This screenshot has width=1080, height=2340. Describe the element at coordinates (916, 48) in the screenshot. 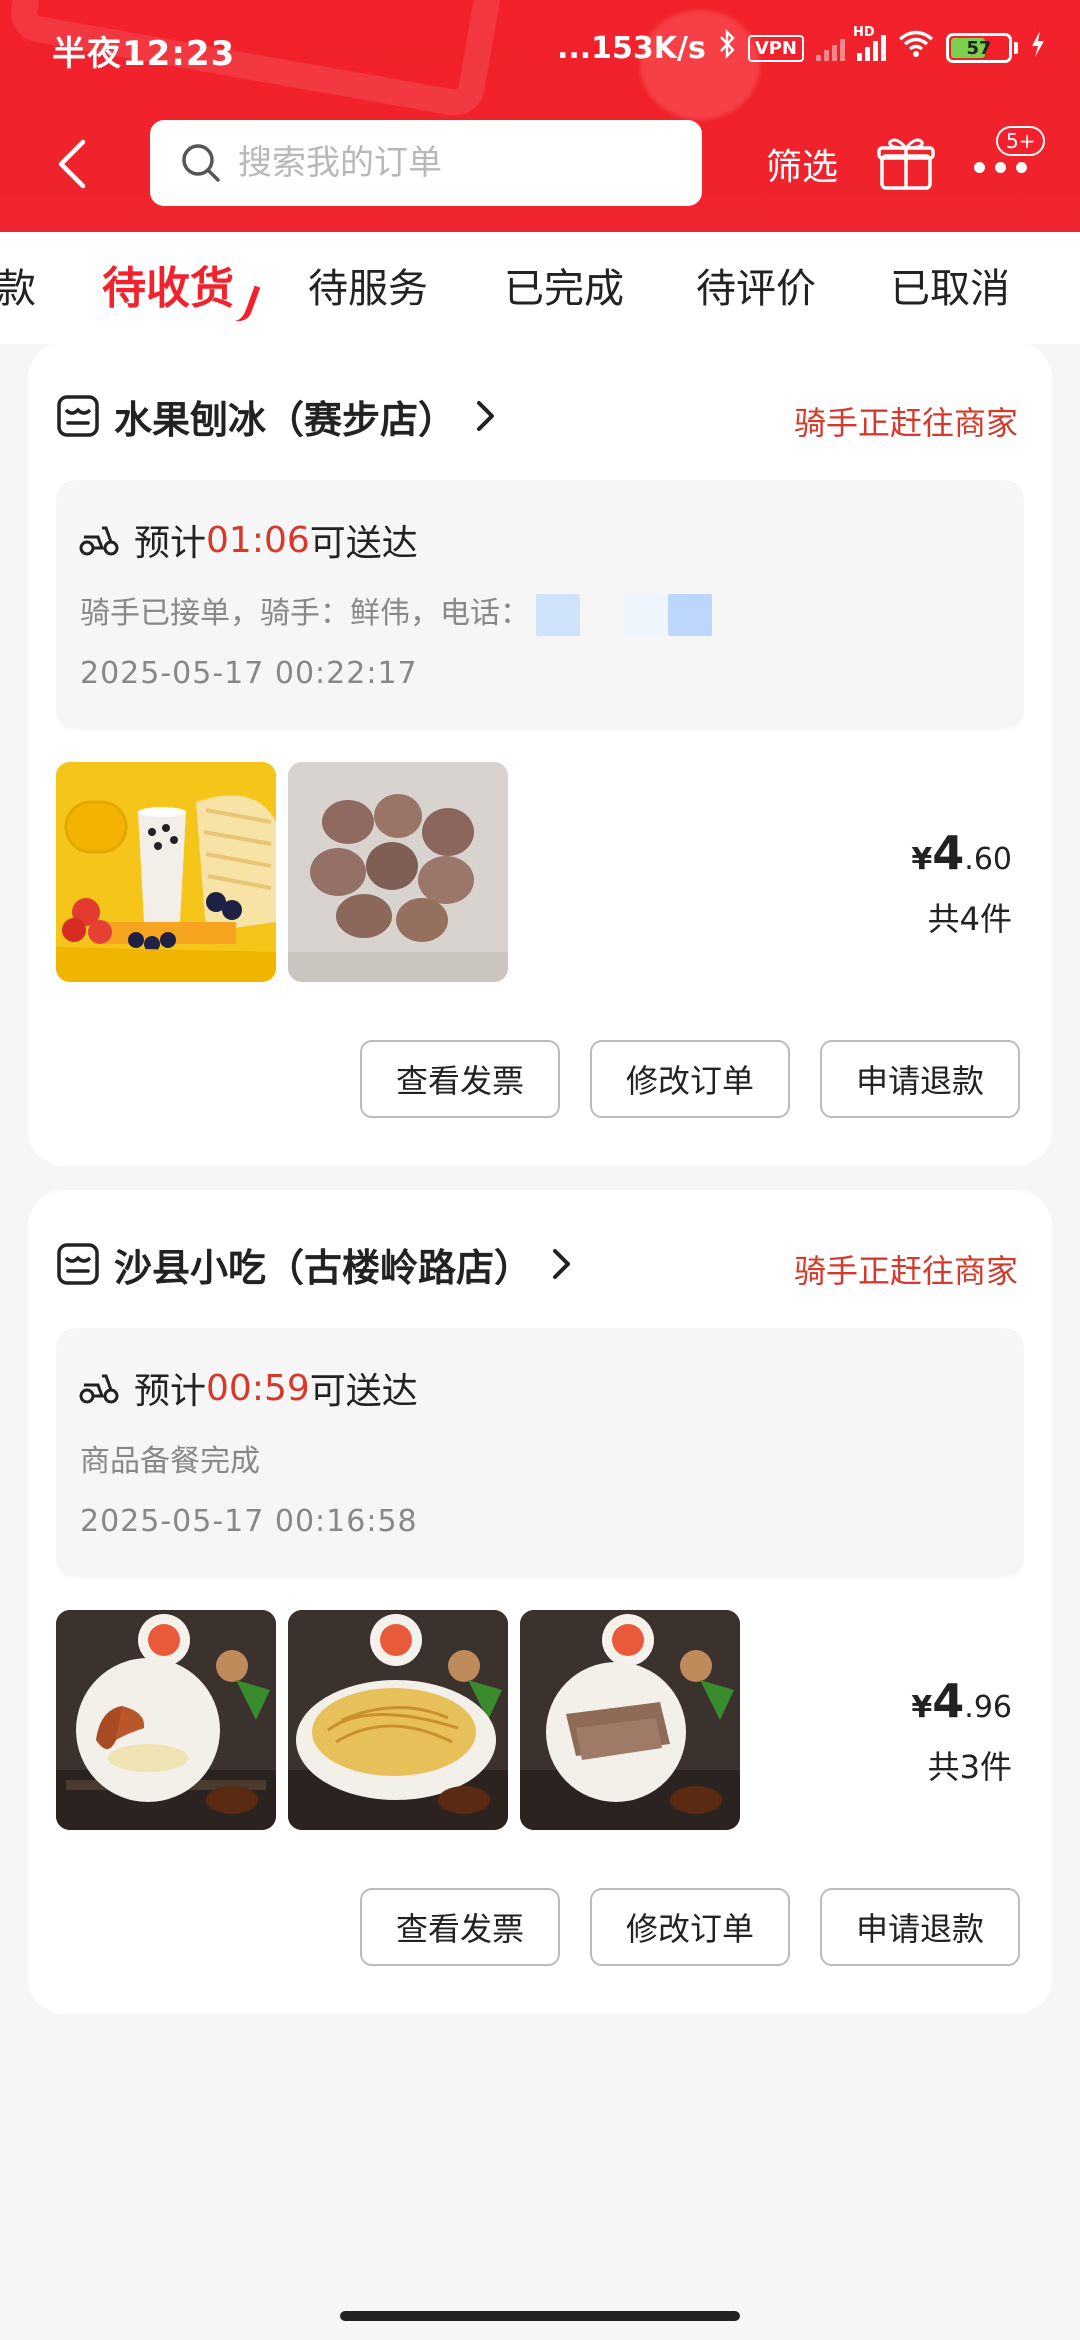

I see `wifi-icon` at that location.